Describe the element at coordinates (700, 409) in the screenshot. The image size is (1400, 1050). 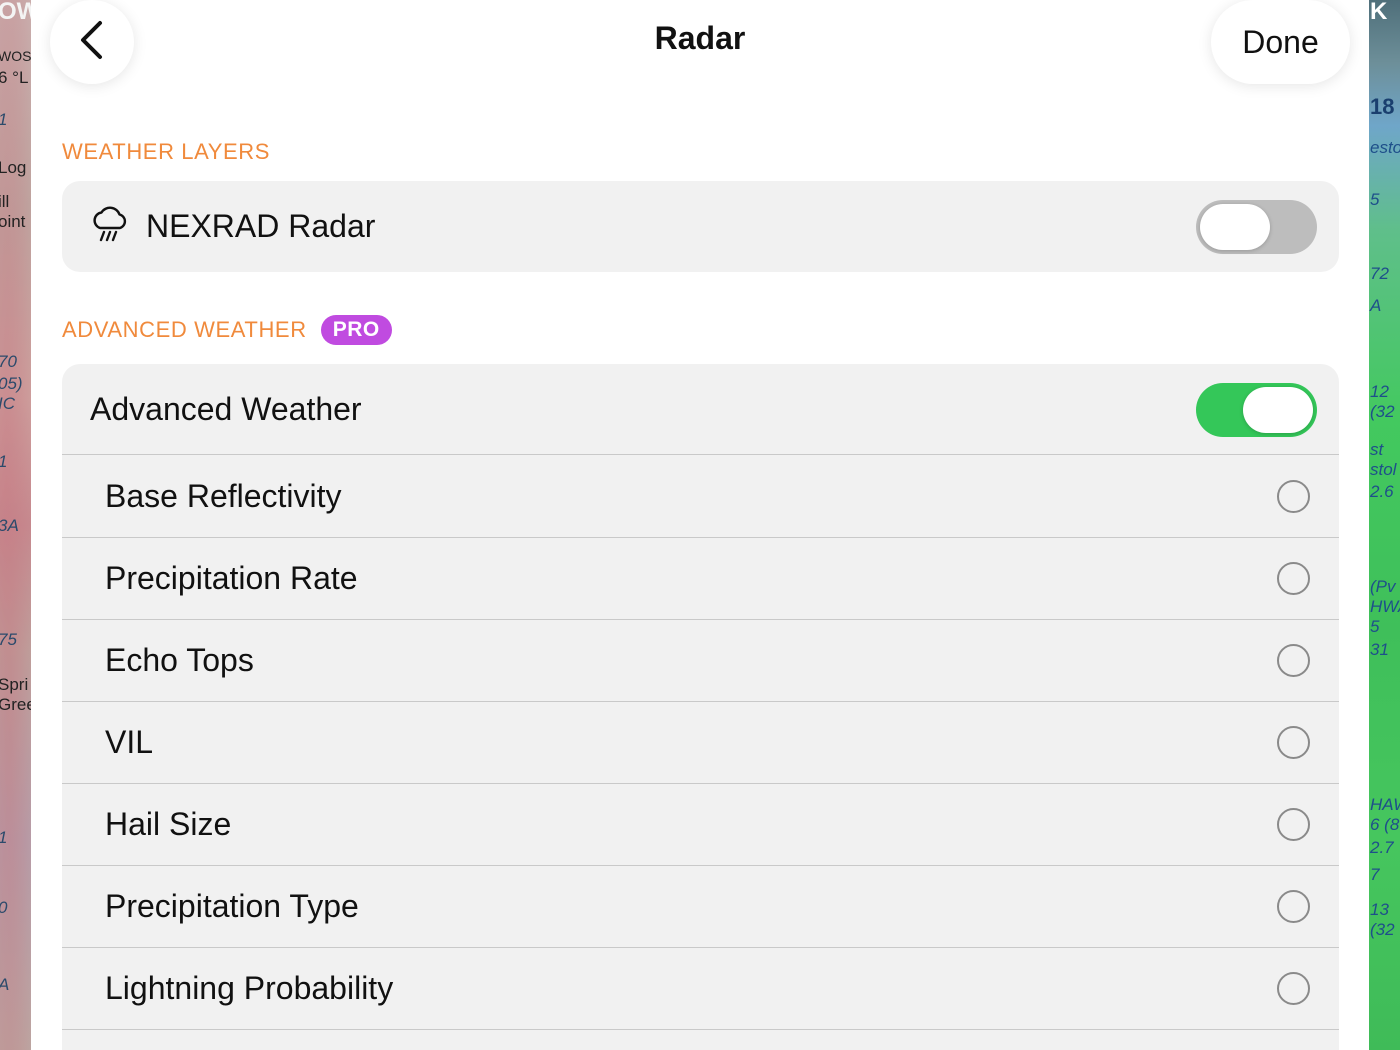
I see `advanced-weather-row: Advanced Weather` at that location.